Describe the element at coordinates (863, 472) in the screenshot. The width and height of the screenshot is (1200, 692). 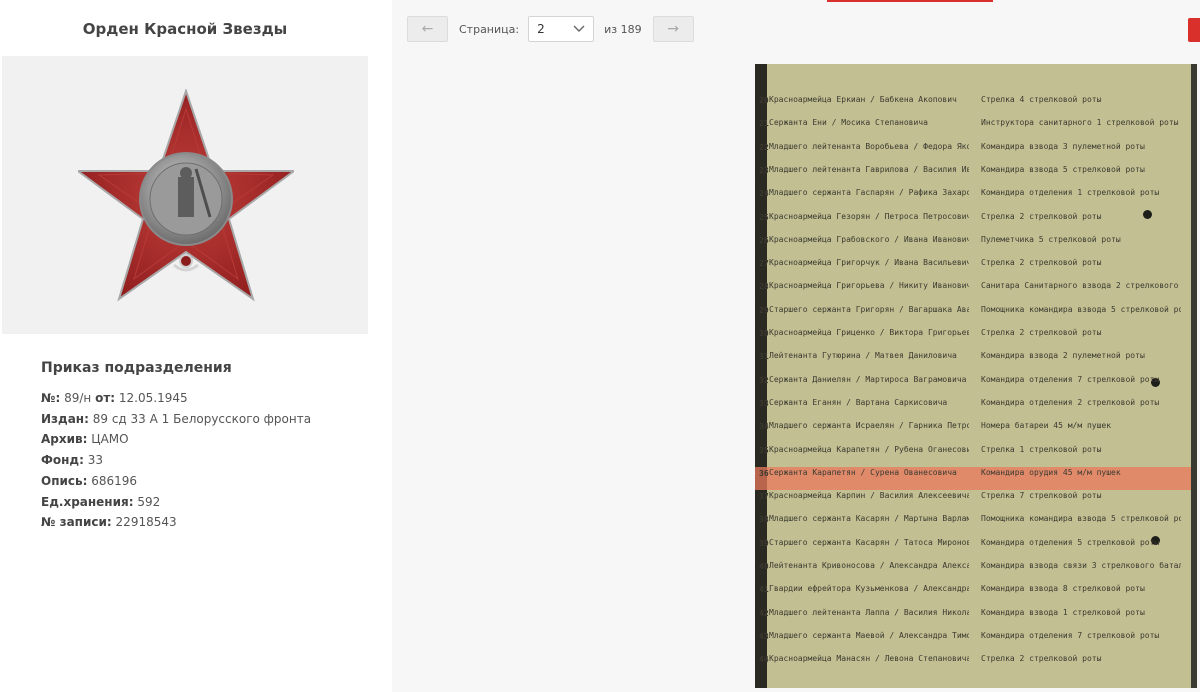
I see `row-person-name: Сержанта Карапетян / Сурена Ованесовича` at that location.